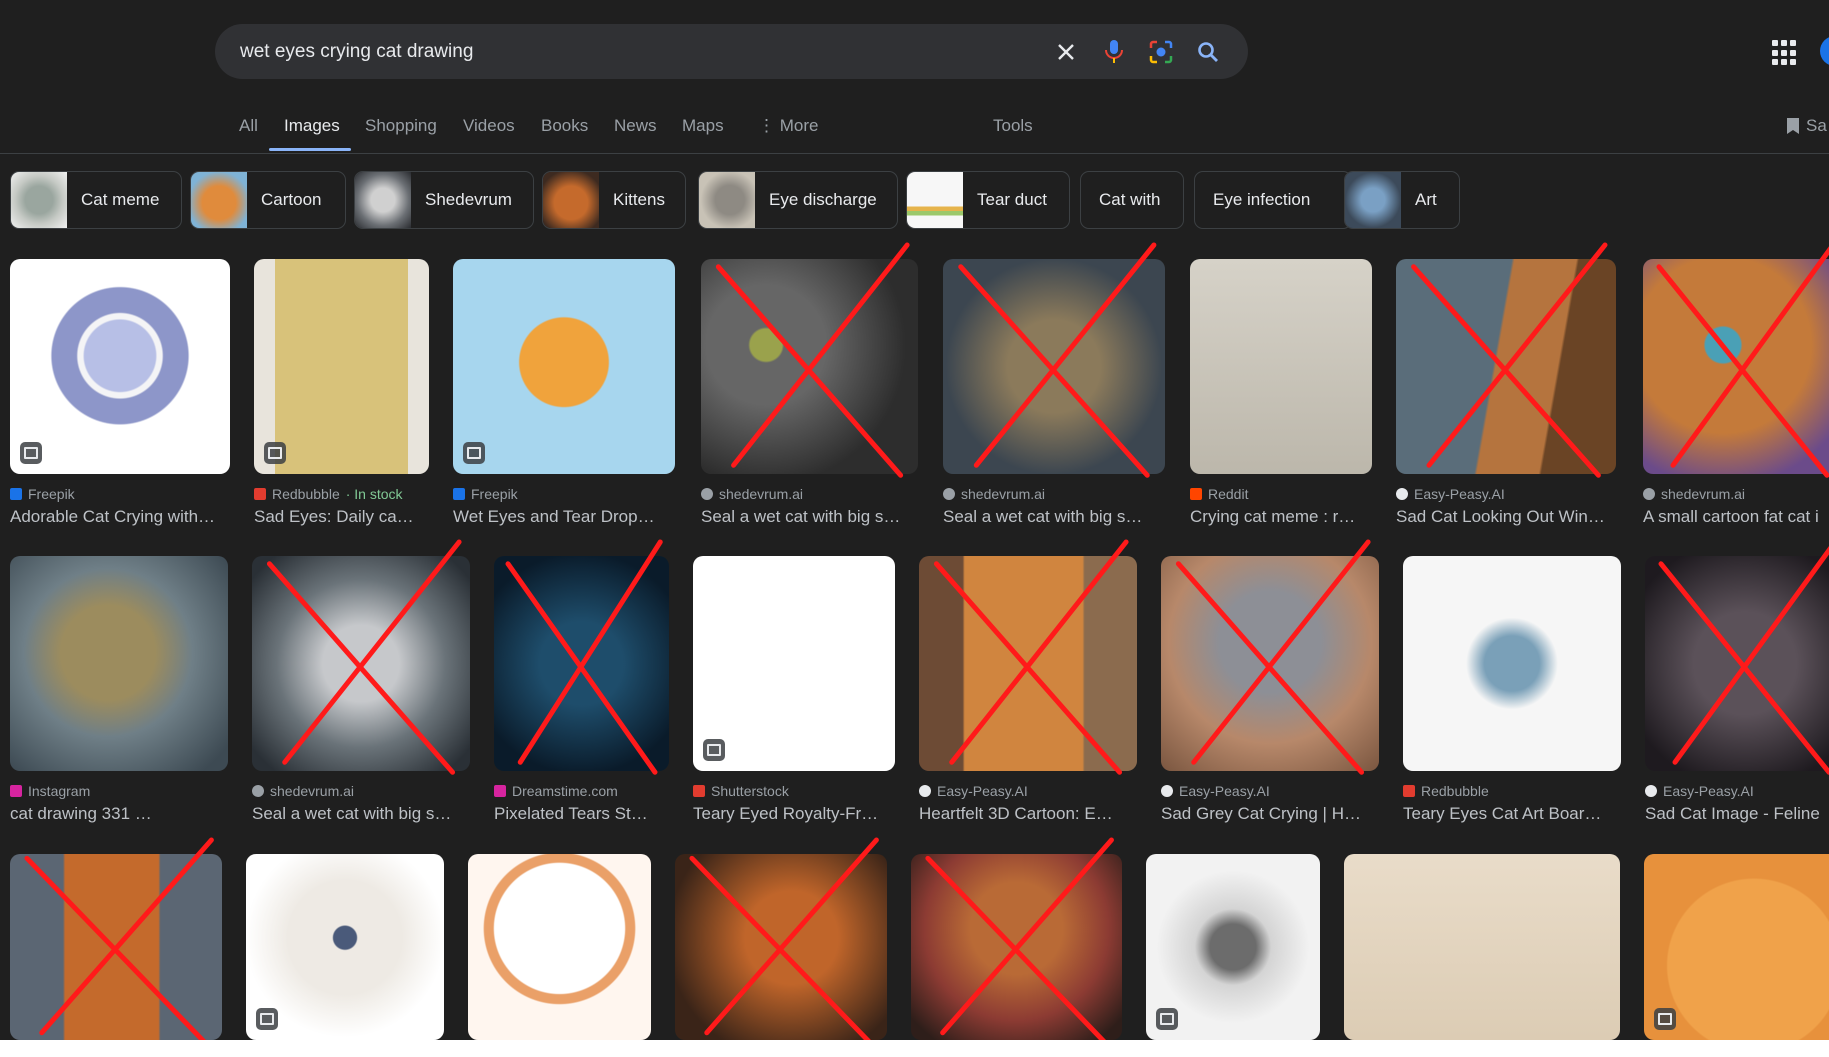  What do you see at coordinates (1208, 52) in the screenshot?
I see `search-icon` at bounding box center [1208, 52].